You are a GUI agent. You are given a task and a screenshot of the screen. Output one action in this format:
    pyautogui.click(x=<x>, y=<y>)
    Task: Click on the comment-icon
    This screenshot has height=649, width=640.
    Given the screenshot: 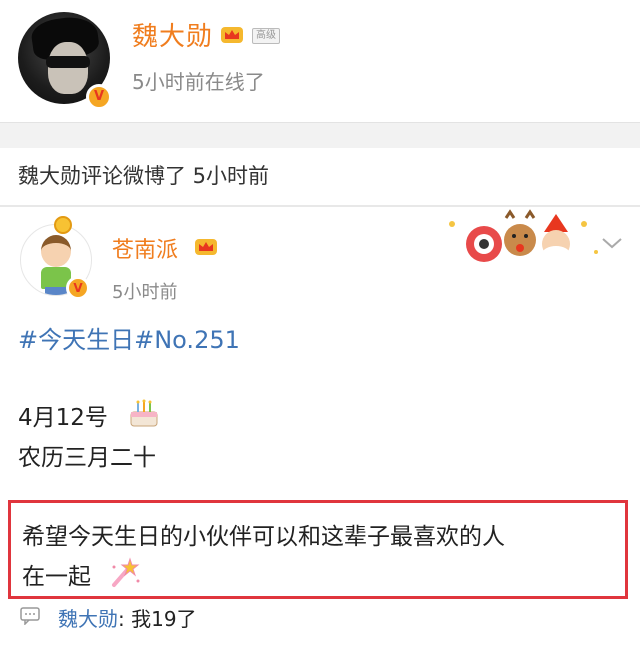 What is the action you would take?
    pyautogui.click(x=30, y=616)
    